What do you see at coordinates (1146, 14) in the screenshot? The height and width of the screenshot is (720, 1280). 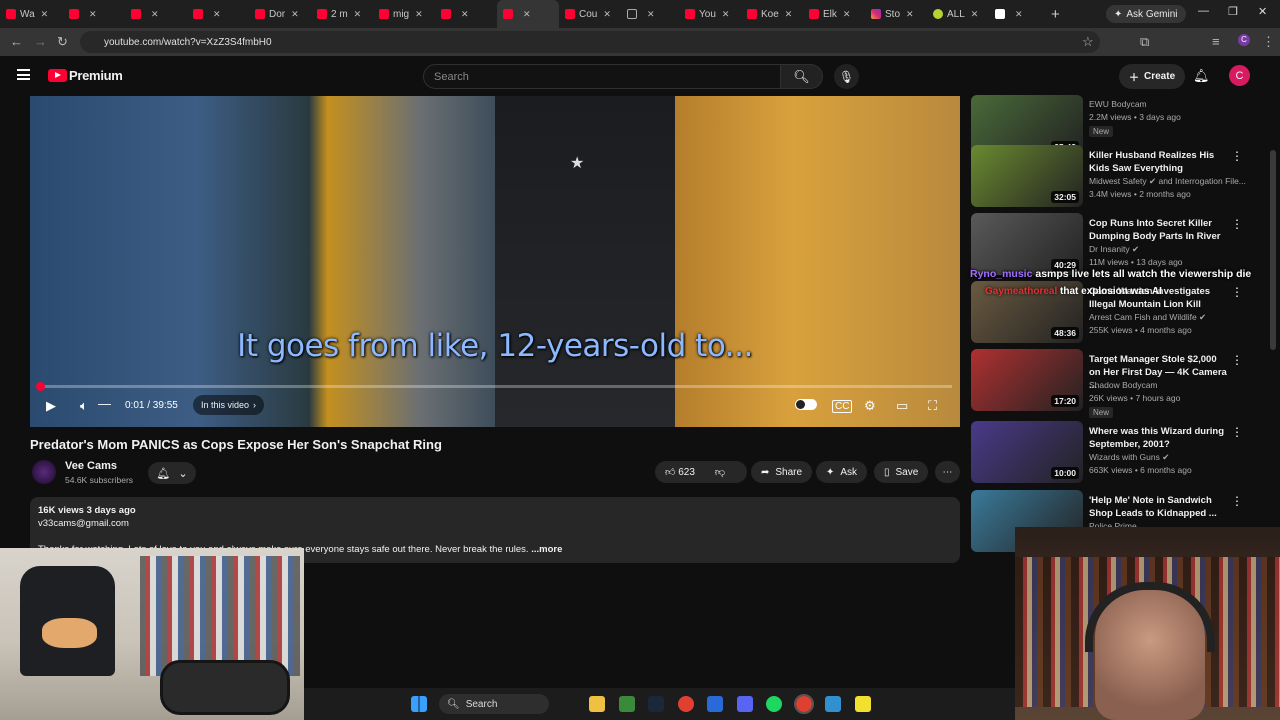 I see `ask-gemini-button: ✦ Ask Gemini` at bounding box center [1146, 14].